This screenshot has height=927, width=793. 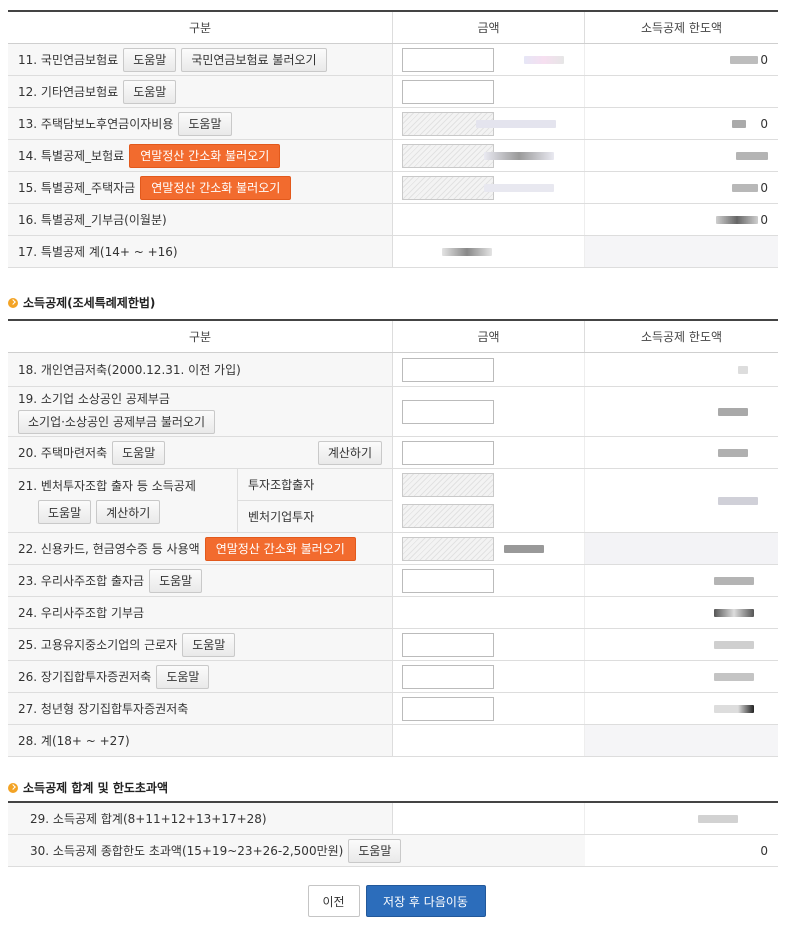 What do you see at coordinates (107, 486) in the screenshot?
I see `row-label: 21. 벤처투자조합 출자 등 소득공제` at bounding box center [107, 486].